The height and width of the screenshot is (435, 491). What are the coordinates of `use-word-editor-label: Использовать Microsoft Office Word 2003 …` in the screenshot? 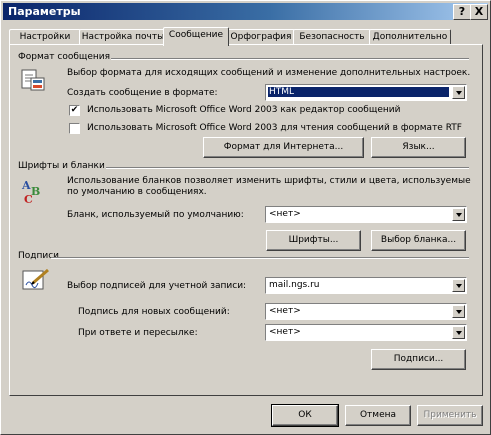 It's located at (244, 110).